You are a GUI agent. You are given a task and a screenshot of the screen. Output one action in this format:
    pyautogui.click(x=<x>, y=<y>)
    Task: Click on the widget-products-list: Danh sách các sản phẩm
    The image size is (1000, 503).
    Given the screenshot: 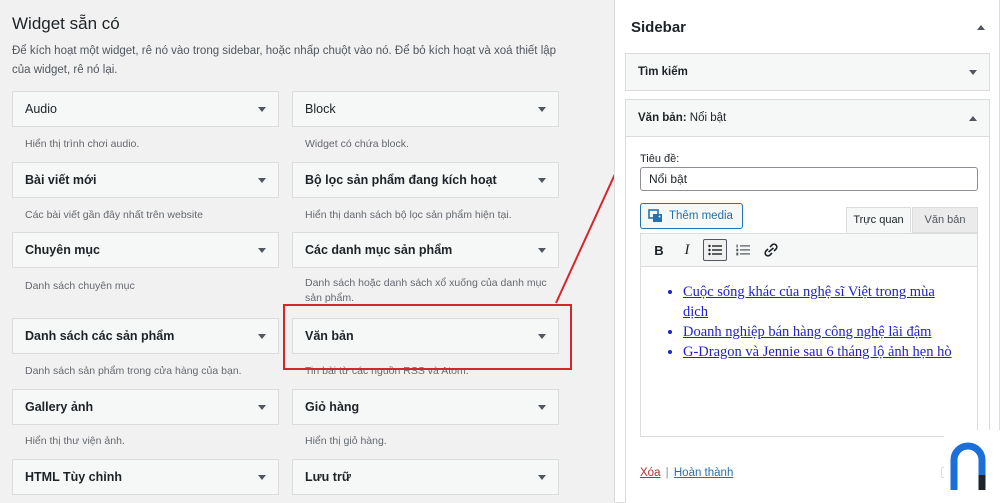 What is the action you would take?
    pyautogui.click(x=145, y=336)
    